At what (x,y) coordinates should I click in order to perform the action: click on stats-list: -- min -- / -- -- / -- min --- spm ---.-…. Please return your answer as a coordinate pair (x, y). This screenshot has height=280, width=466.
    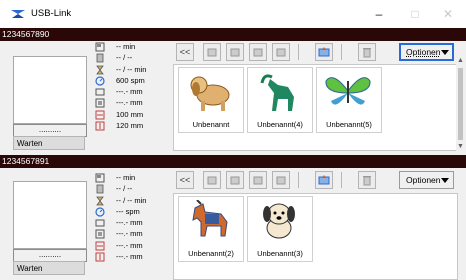
    Looking at the image, I should click on (130, 218).